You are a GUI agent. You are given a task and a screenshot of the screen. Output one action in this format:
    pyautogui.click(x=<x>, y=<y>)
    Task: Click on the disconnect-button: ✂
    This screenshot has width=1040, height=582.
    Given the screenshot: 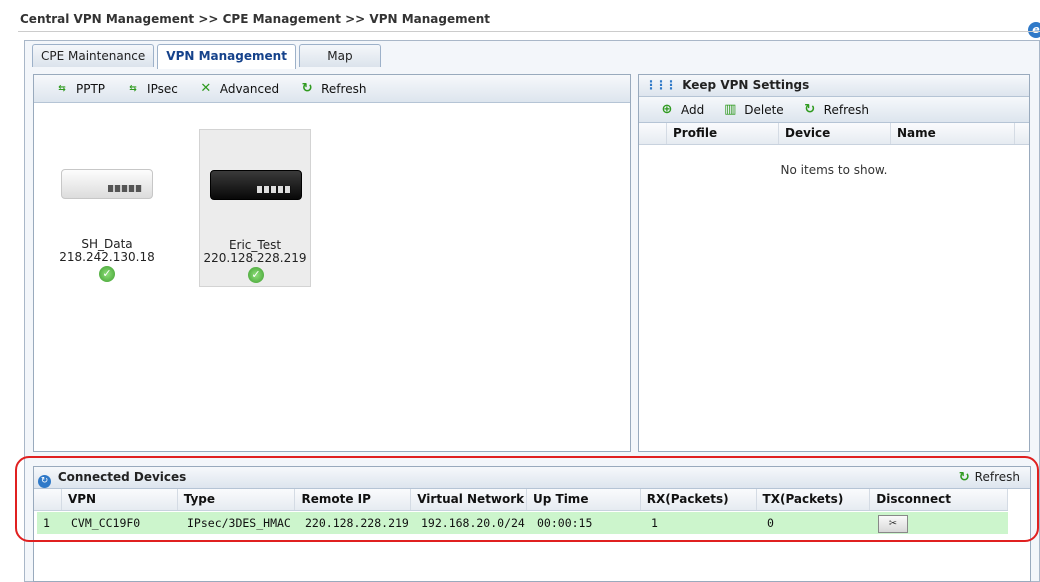 What is the action you would take?
    pyautogui.click(x=893, y=524)
    